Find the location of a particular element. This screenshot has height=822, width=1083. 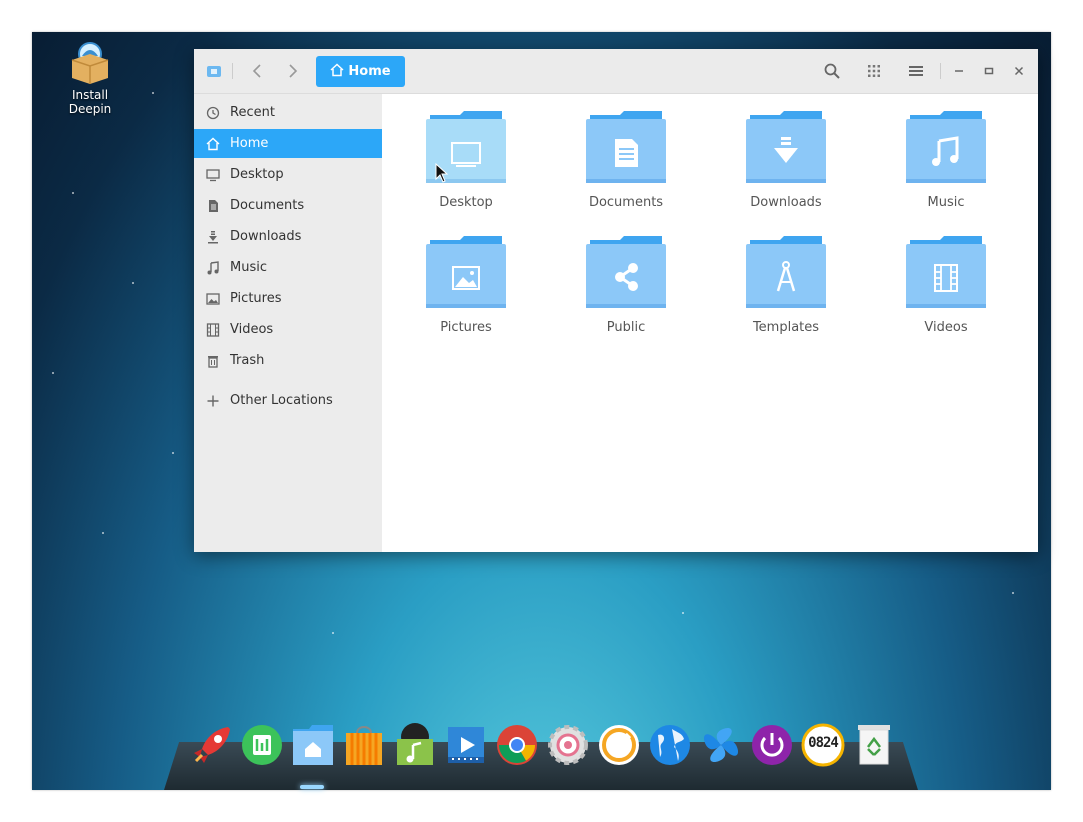

remote-assist-icon is located at coordinates (721, 745).